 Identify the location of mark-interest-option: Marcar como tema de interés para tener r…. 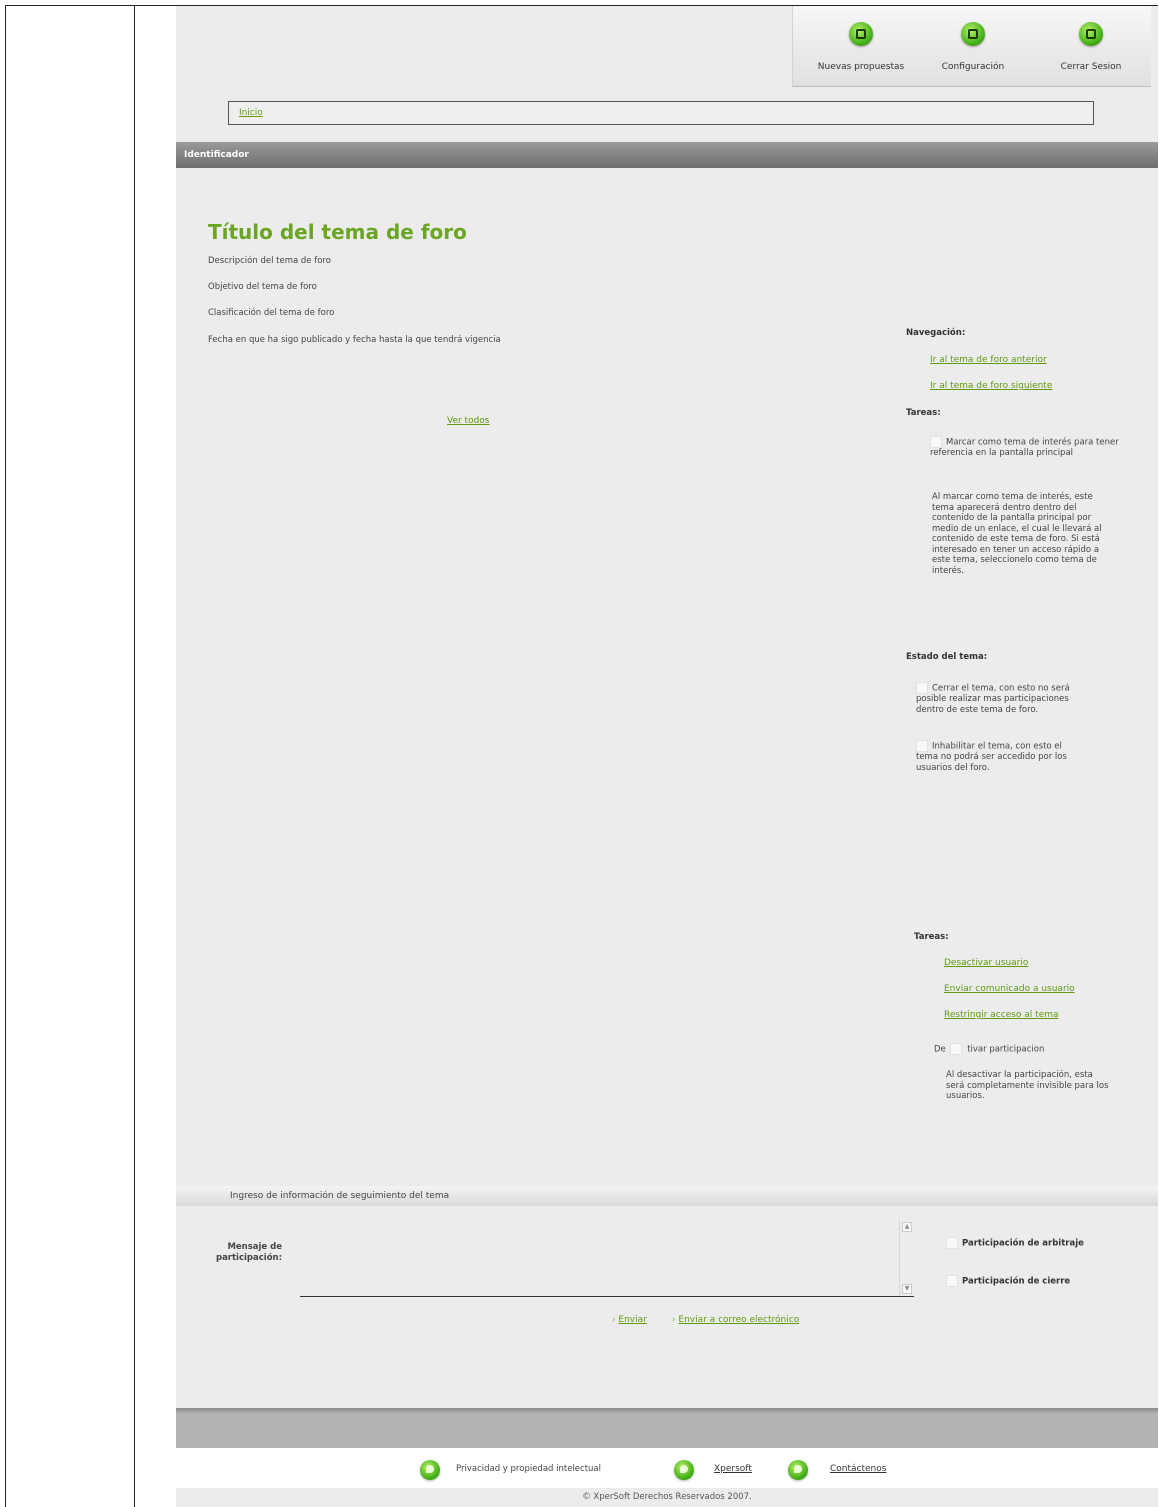
(1025, 447).